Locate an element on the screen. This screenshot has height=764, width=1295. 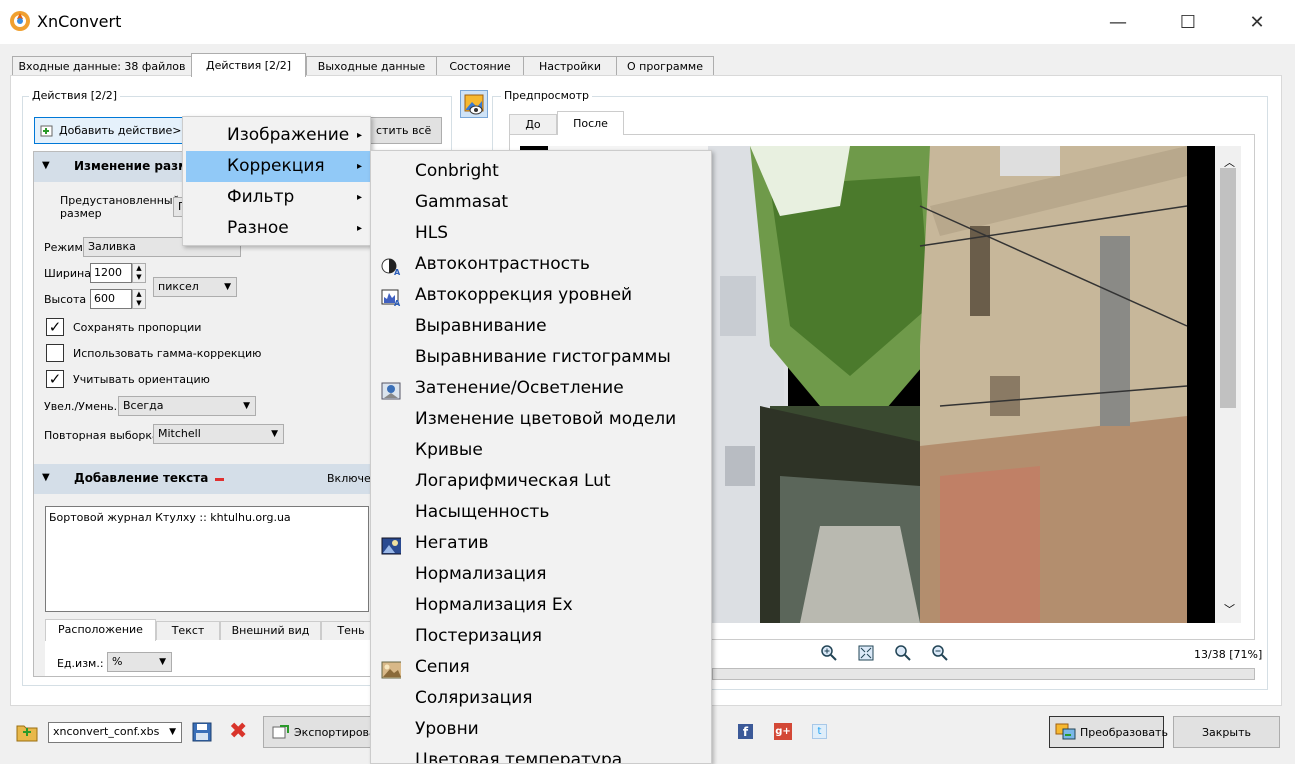
preview-scrollbar: ︿ ﹀ is located at coordinates (1228, 384).